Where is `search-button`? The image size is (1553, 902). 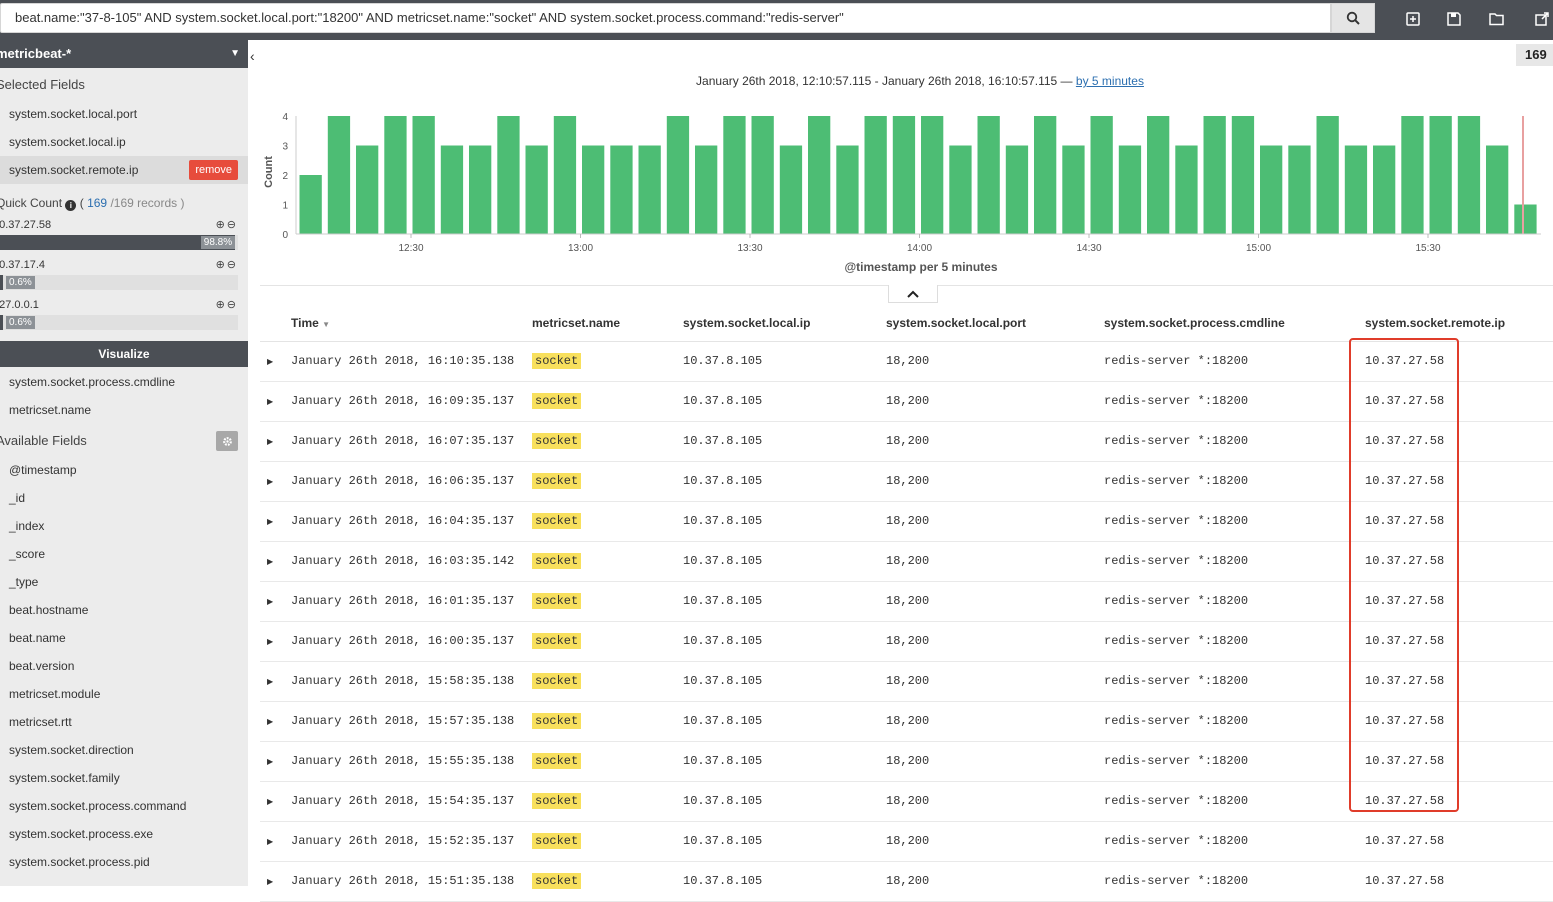 search-button is located at coordinates (1353, 18).